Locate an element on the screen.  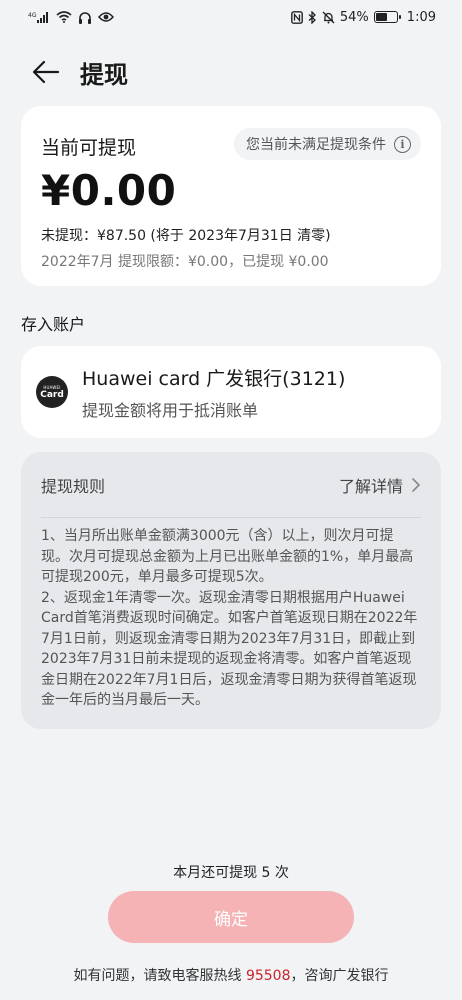
condition-notice-text: 您当前未满足提现条件 is located at coordinates (316, 145).